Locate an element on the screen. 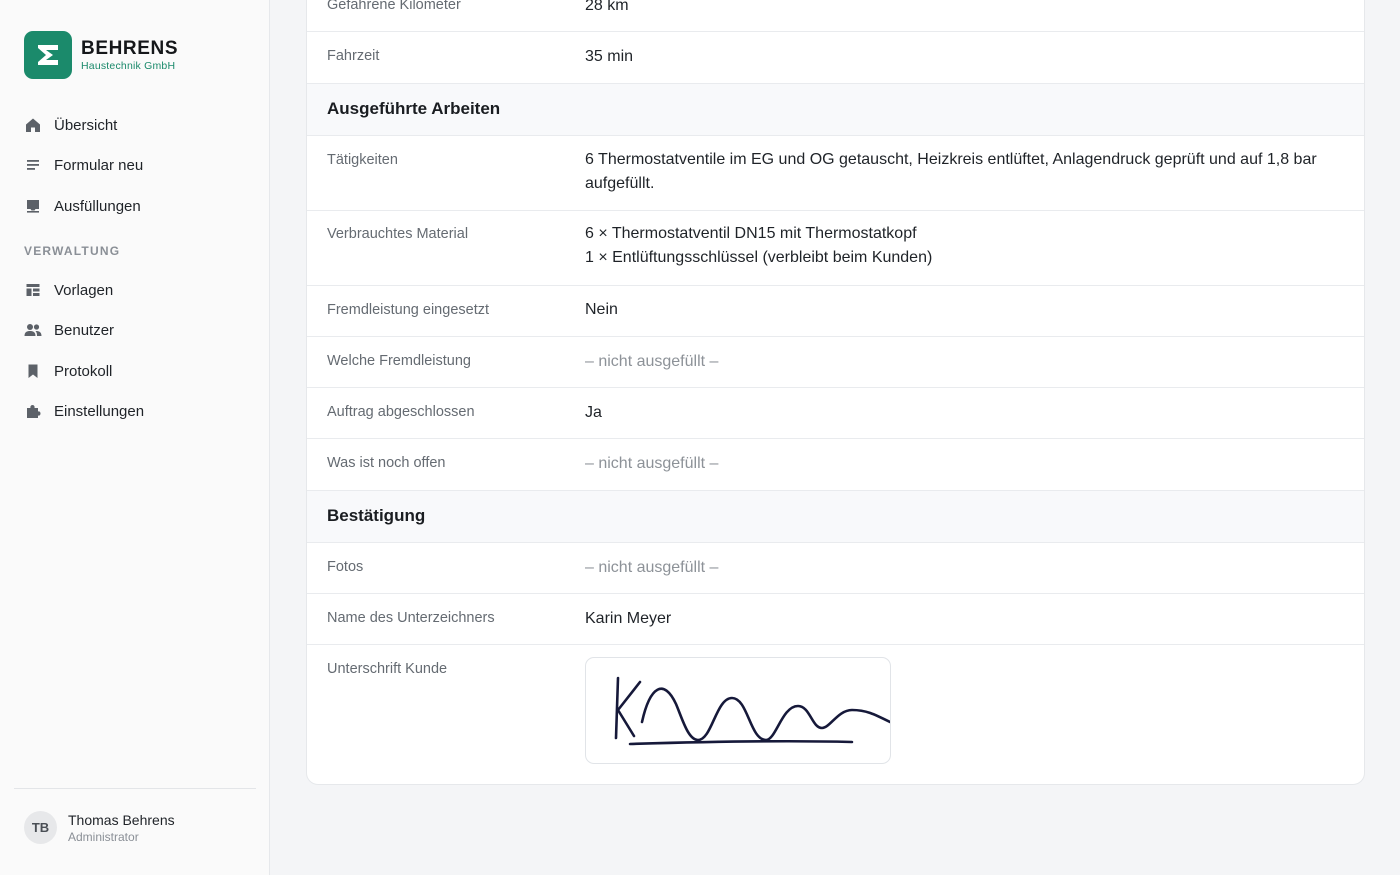 This screenshot has width=1400, height=875. field-value: Nein is located at coordinates (601, 309).